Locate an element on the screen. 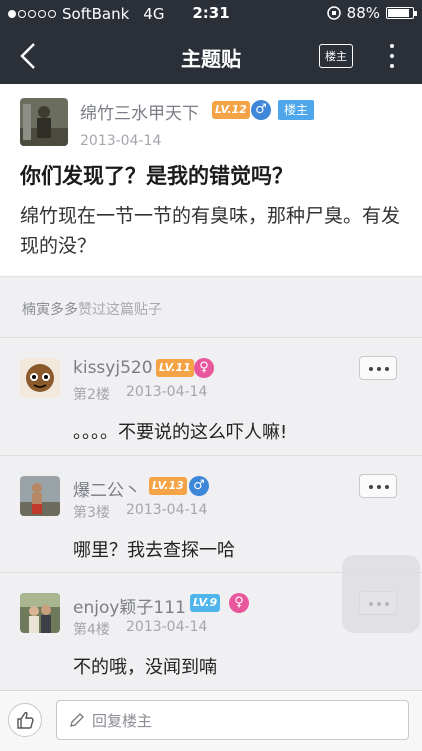 The width and height of the screenshot is (422, 751). reply-content: 哪里？我去查探一哈 is located at coordinates (154, 550).